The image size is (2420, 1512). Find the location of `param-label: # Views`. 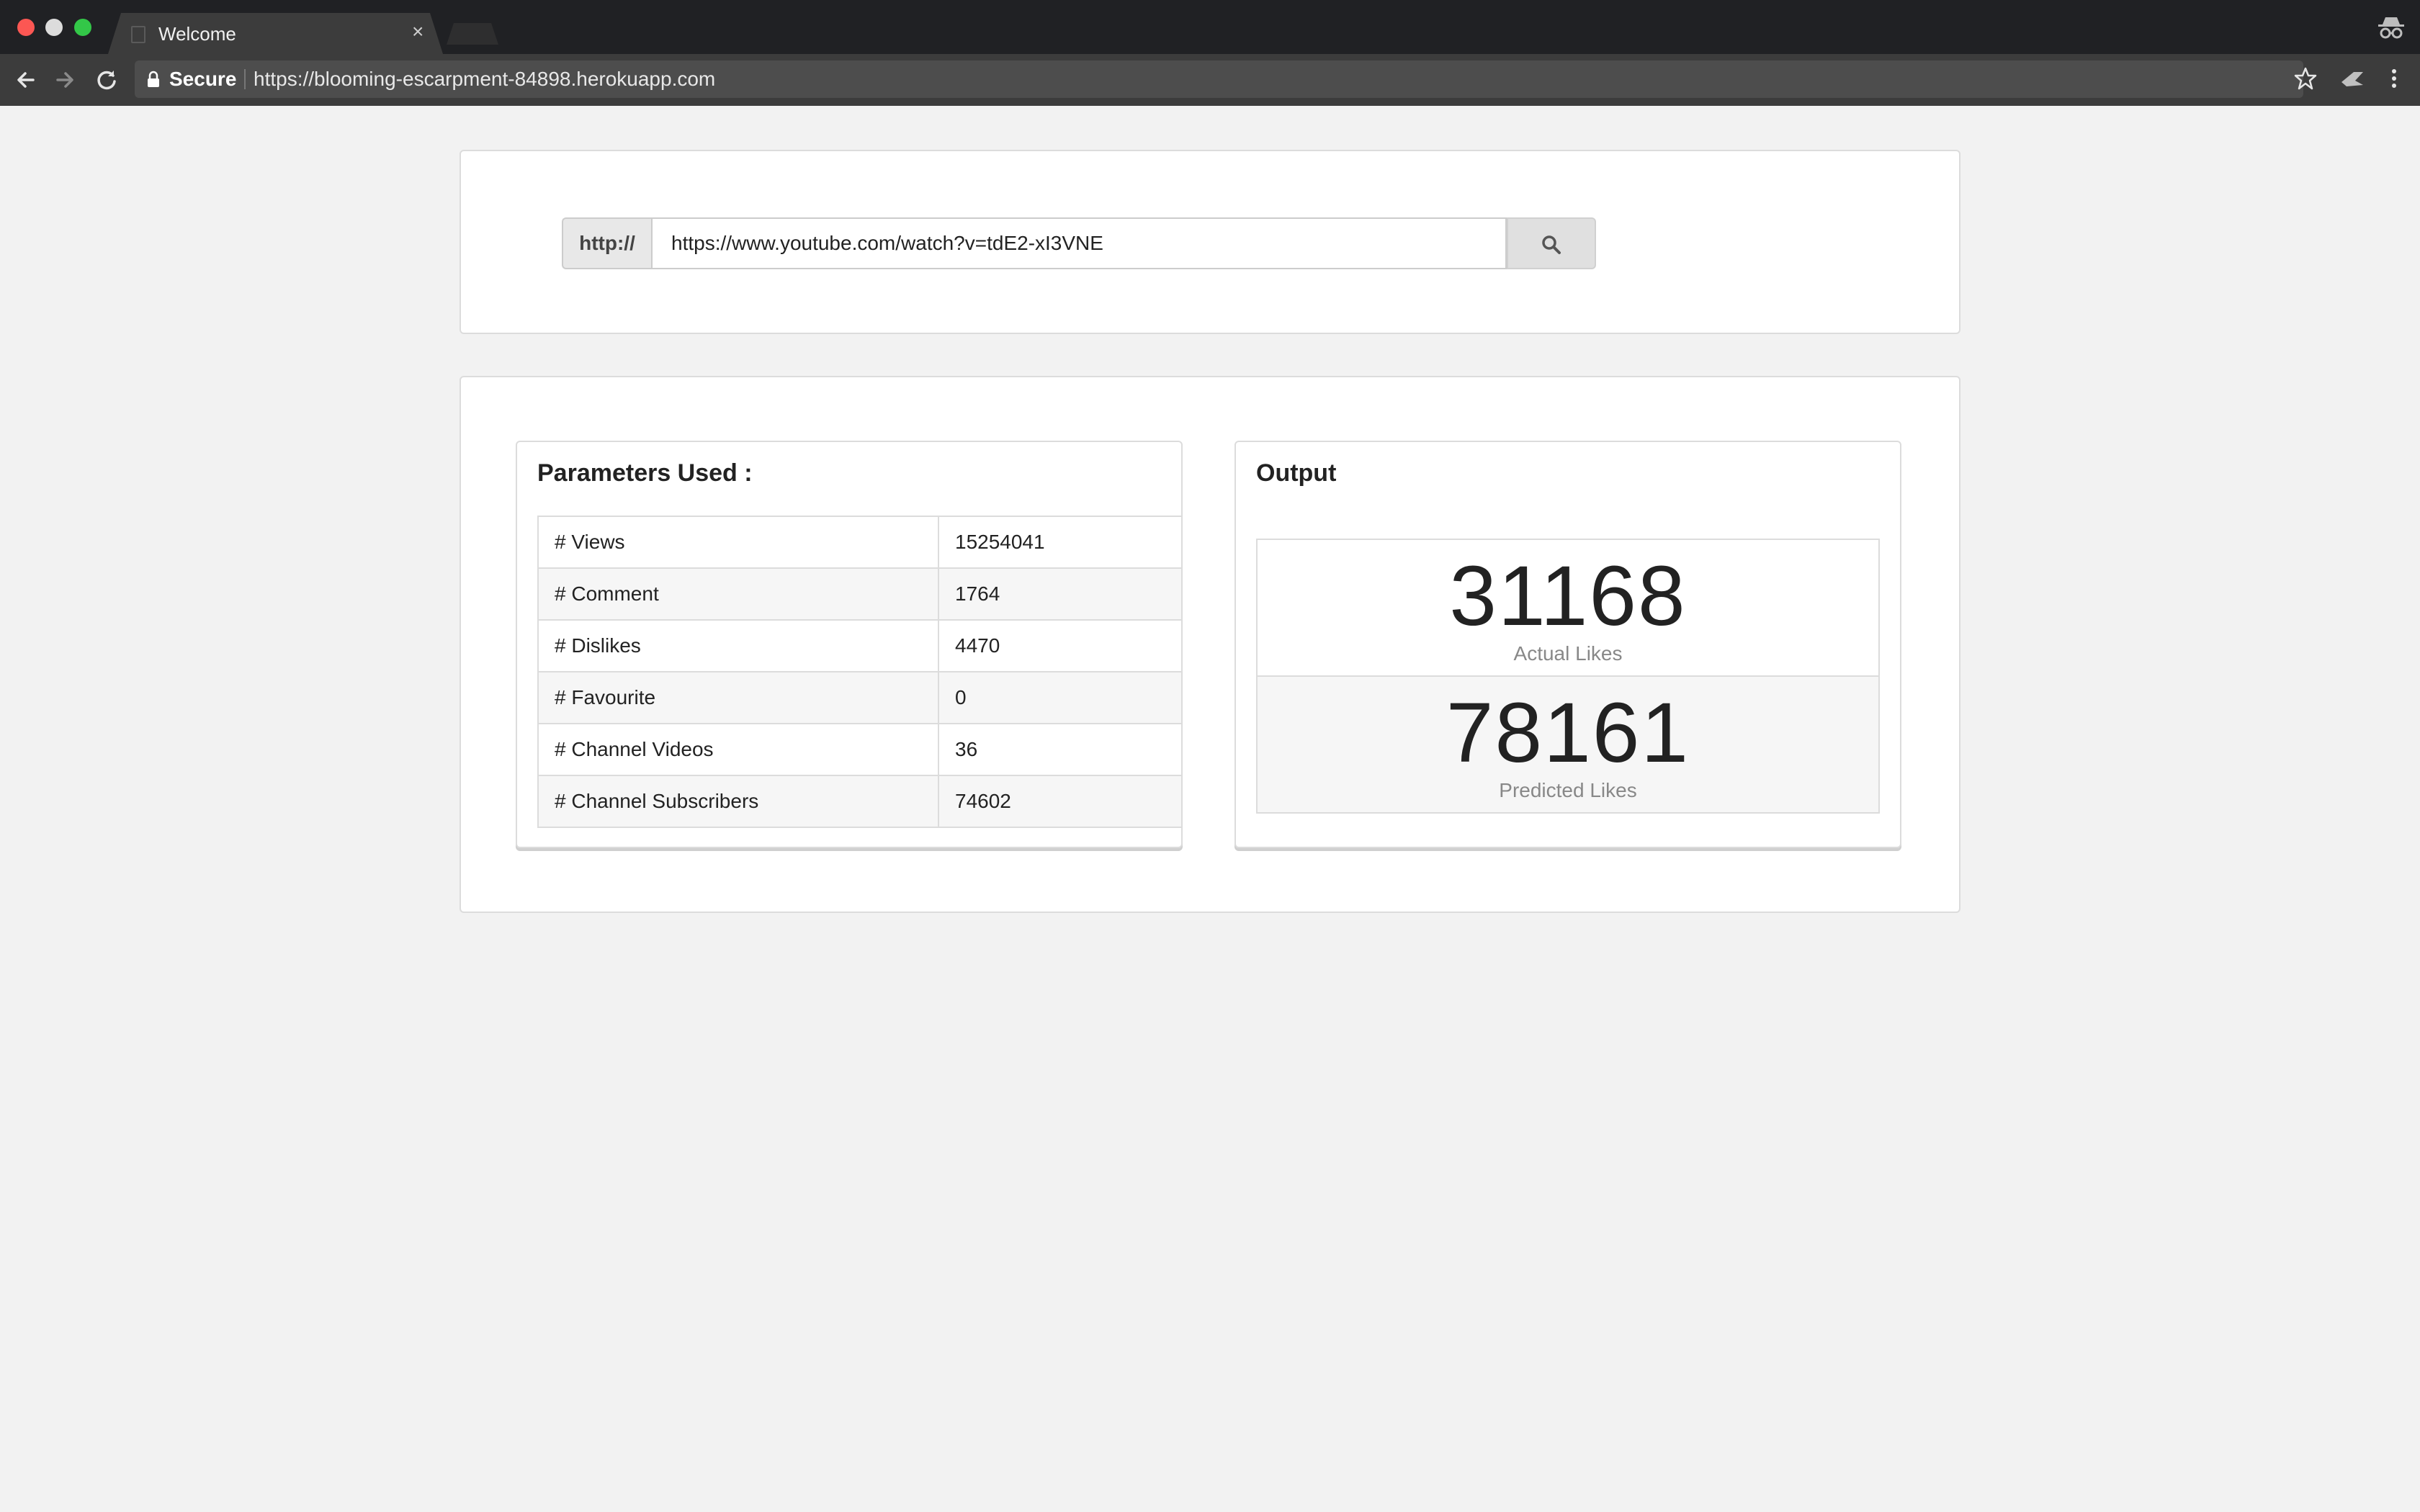

param-label: # Views is located at coordinates (738, 542).